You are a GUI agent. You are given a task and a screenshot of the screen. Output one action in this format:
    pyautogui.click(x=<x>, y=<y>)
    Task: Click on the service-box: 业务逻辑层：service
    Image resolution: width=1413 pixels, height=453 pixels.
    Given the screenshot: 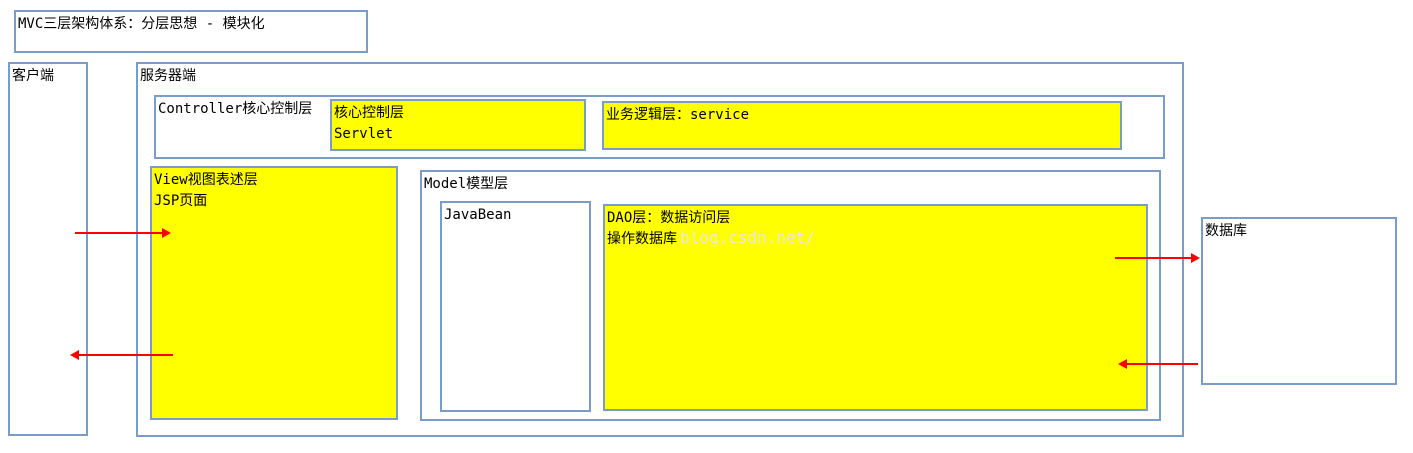 What is the action you would take?
    pyautogui.click(x=862, y=125)
    